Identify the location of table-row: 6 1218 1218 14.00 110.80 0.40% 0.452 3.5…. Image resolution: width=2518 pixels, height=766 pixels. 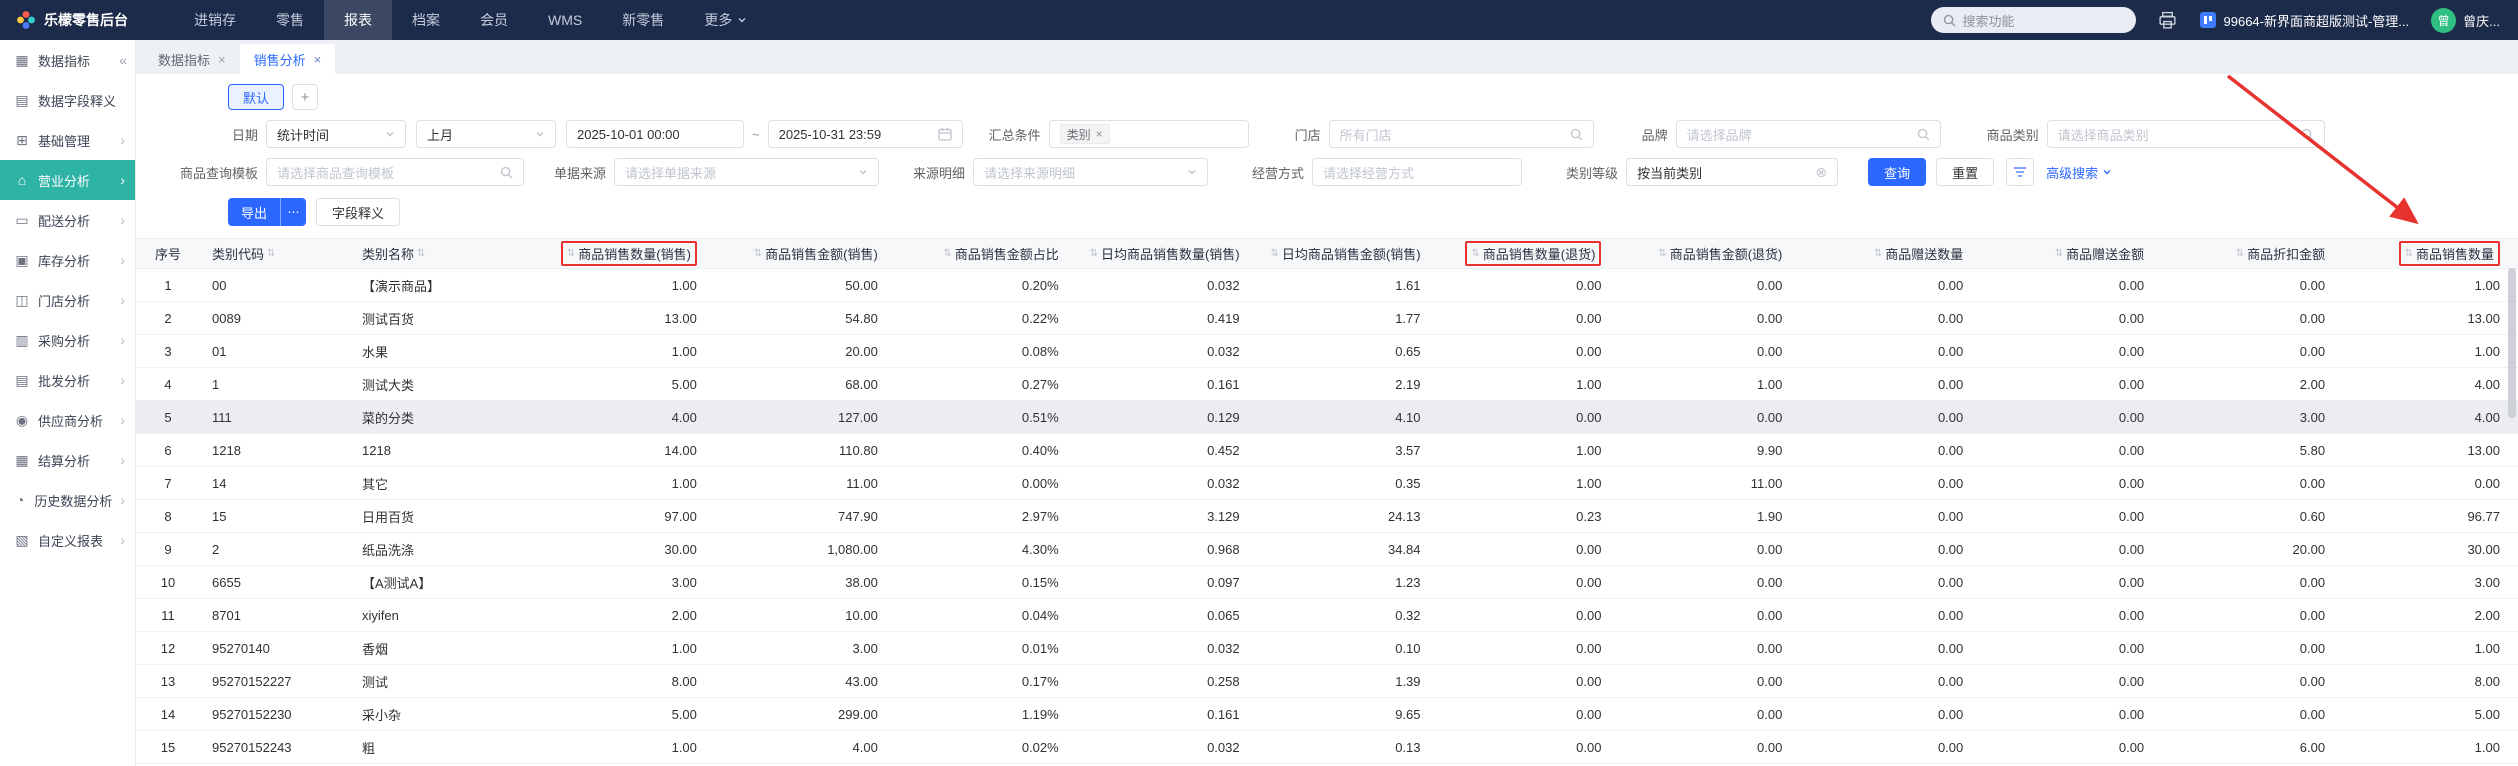
(1327, 450).